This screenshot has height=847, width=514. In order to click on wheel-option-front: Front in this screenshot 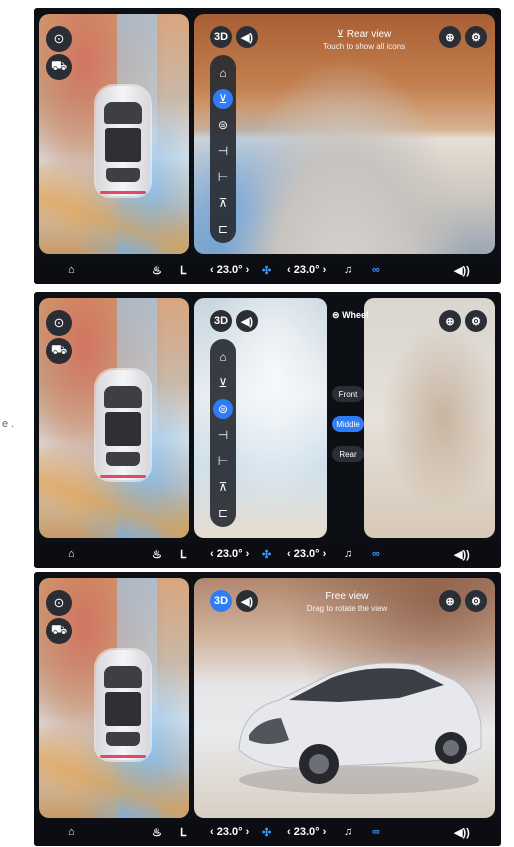, I will do `click(348, 394)`.